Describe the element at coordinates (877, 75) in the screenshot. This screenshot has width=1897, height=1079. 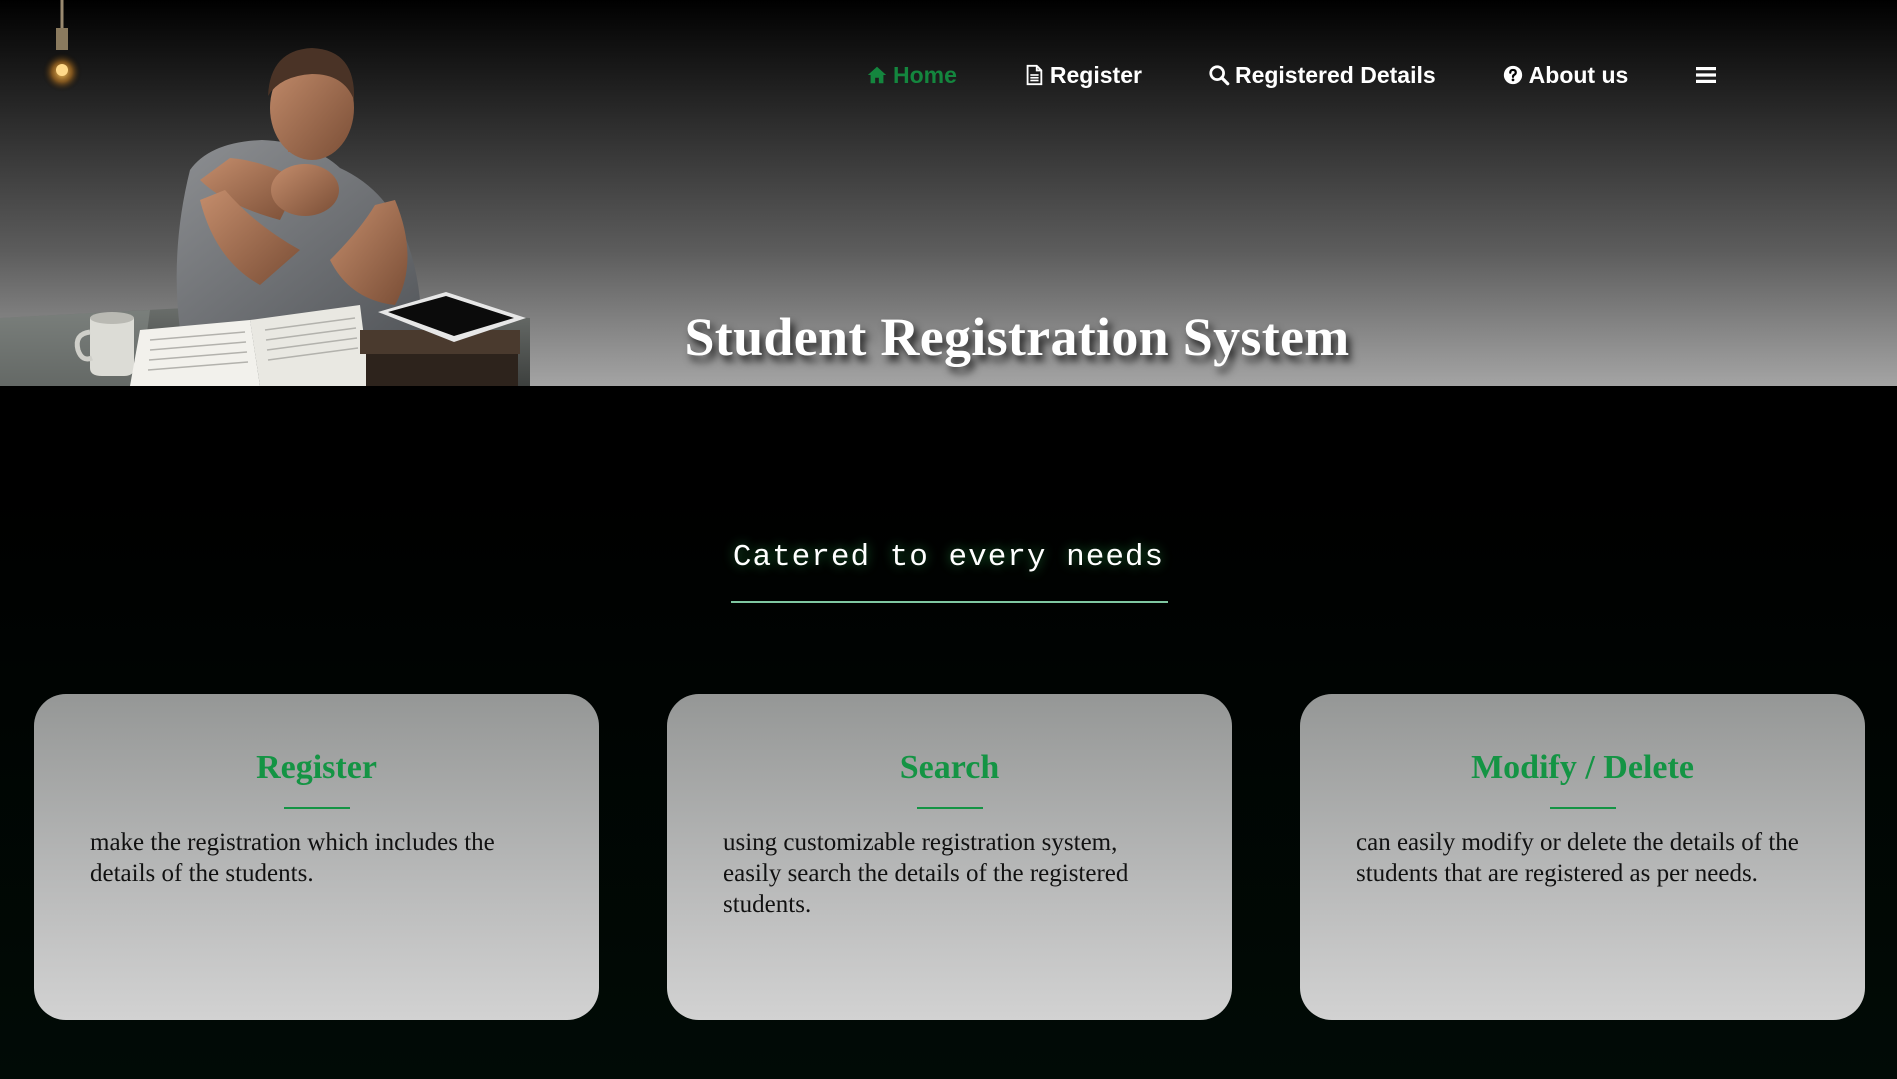
I see `home-icon` at that location.